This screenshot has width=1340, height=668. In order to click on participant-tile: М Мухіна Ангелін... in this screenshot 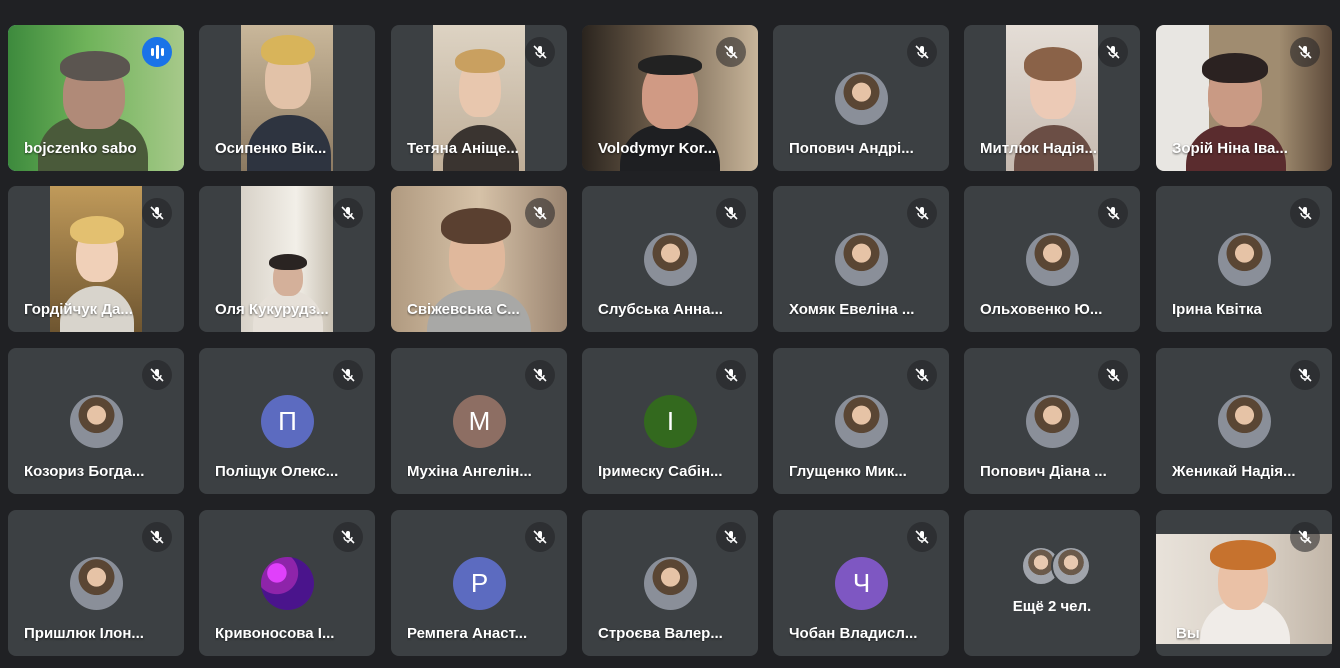, I will do `click(479, 421)`.